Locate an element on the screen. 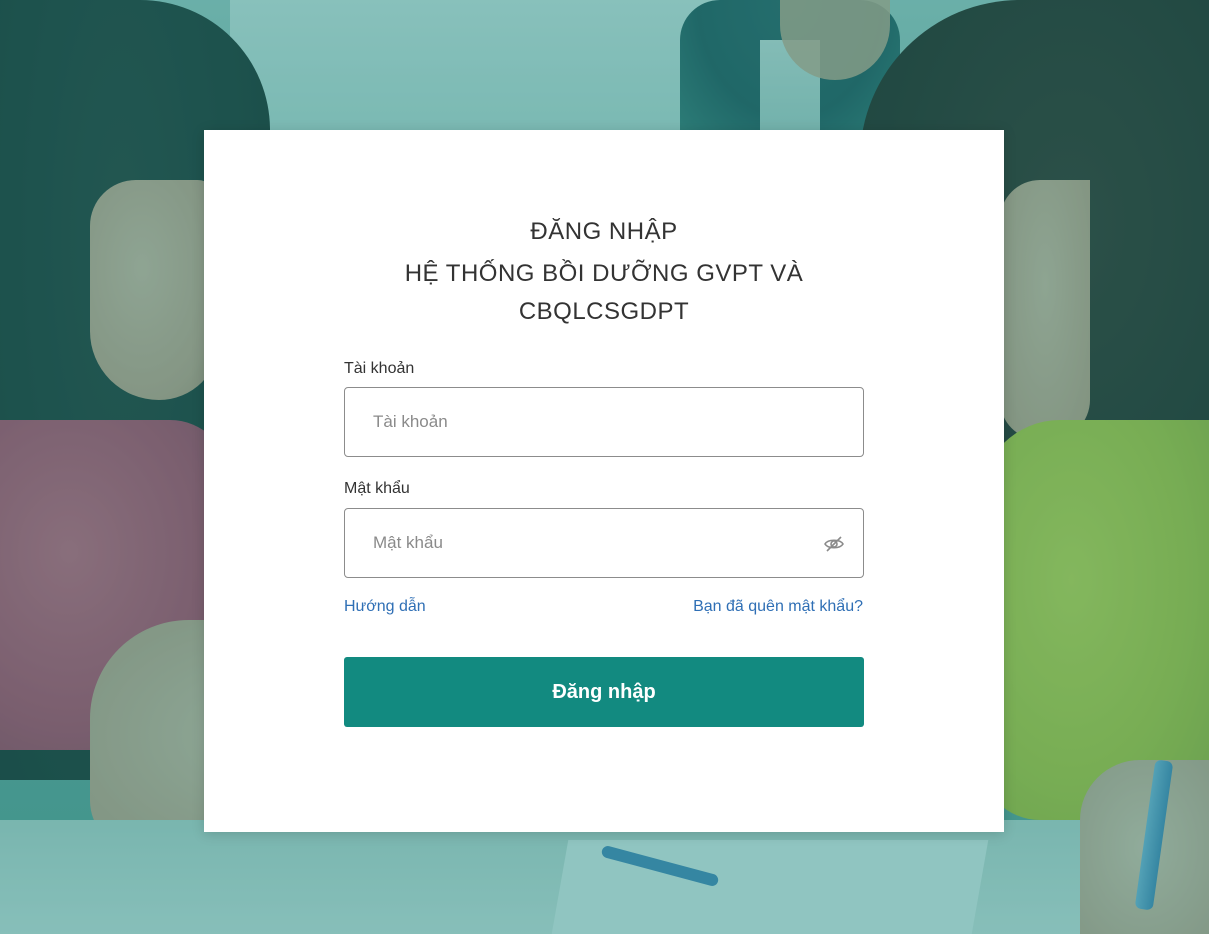  password-label: Mật khẩu is located at coordinates (377, 488).